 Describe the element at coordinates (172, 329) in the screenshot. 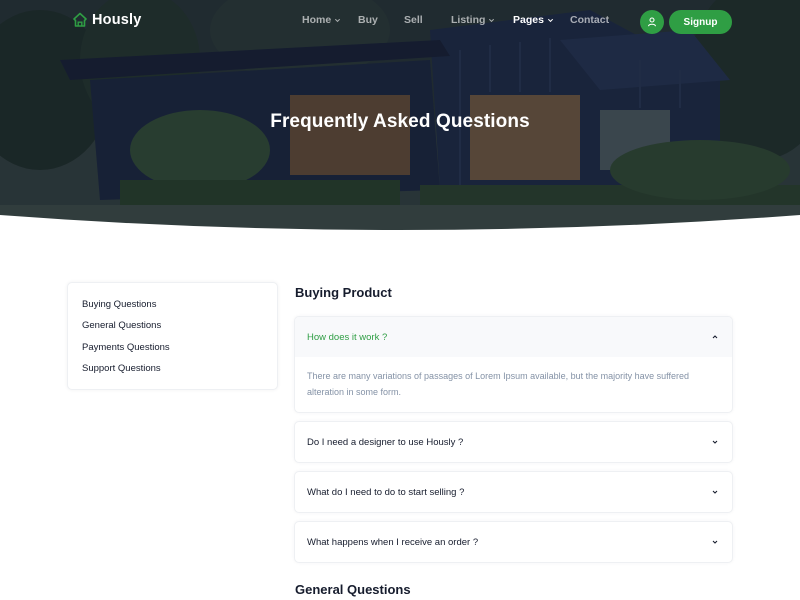

I see `sidebar-link-general-questions: General Questions` at that location.